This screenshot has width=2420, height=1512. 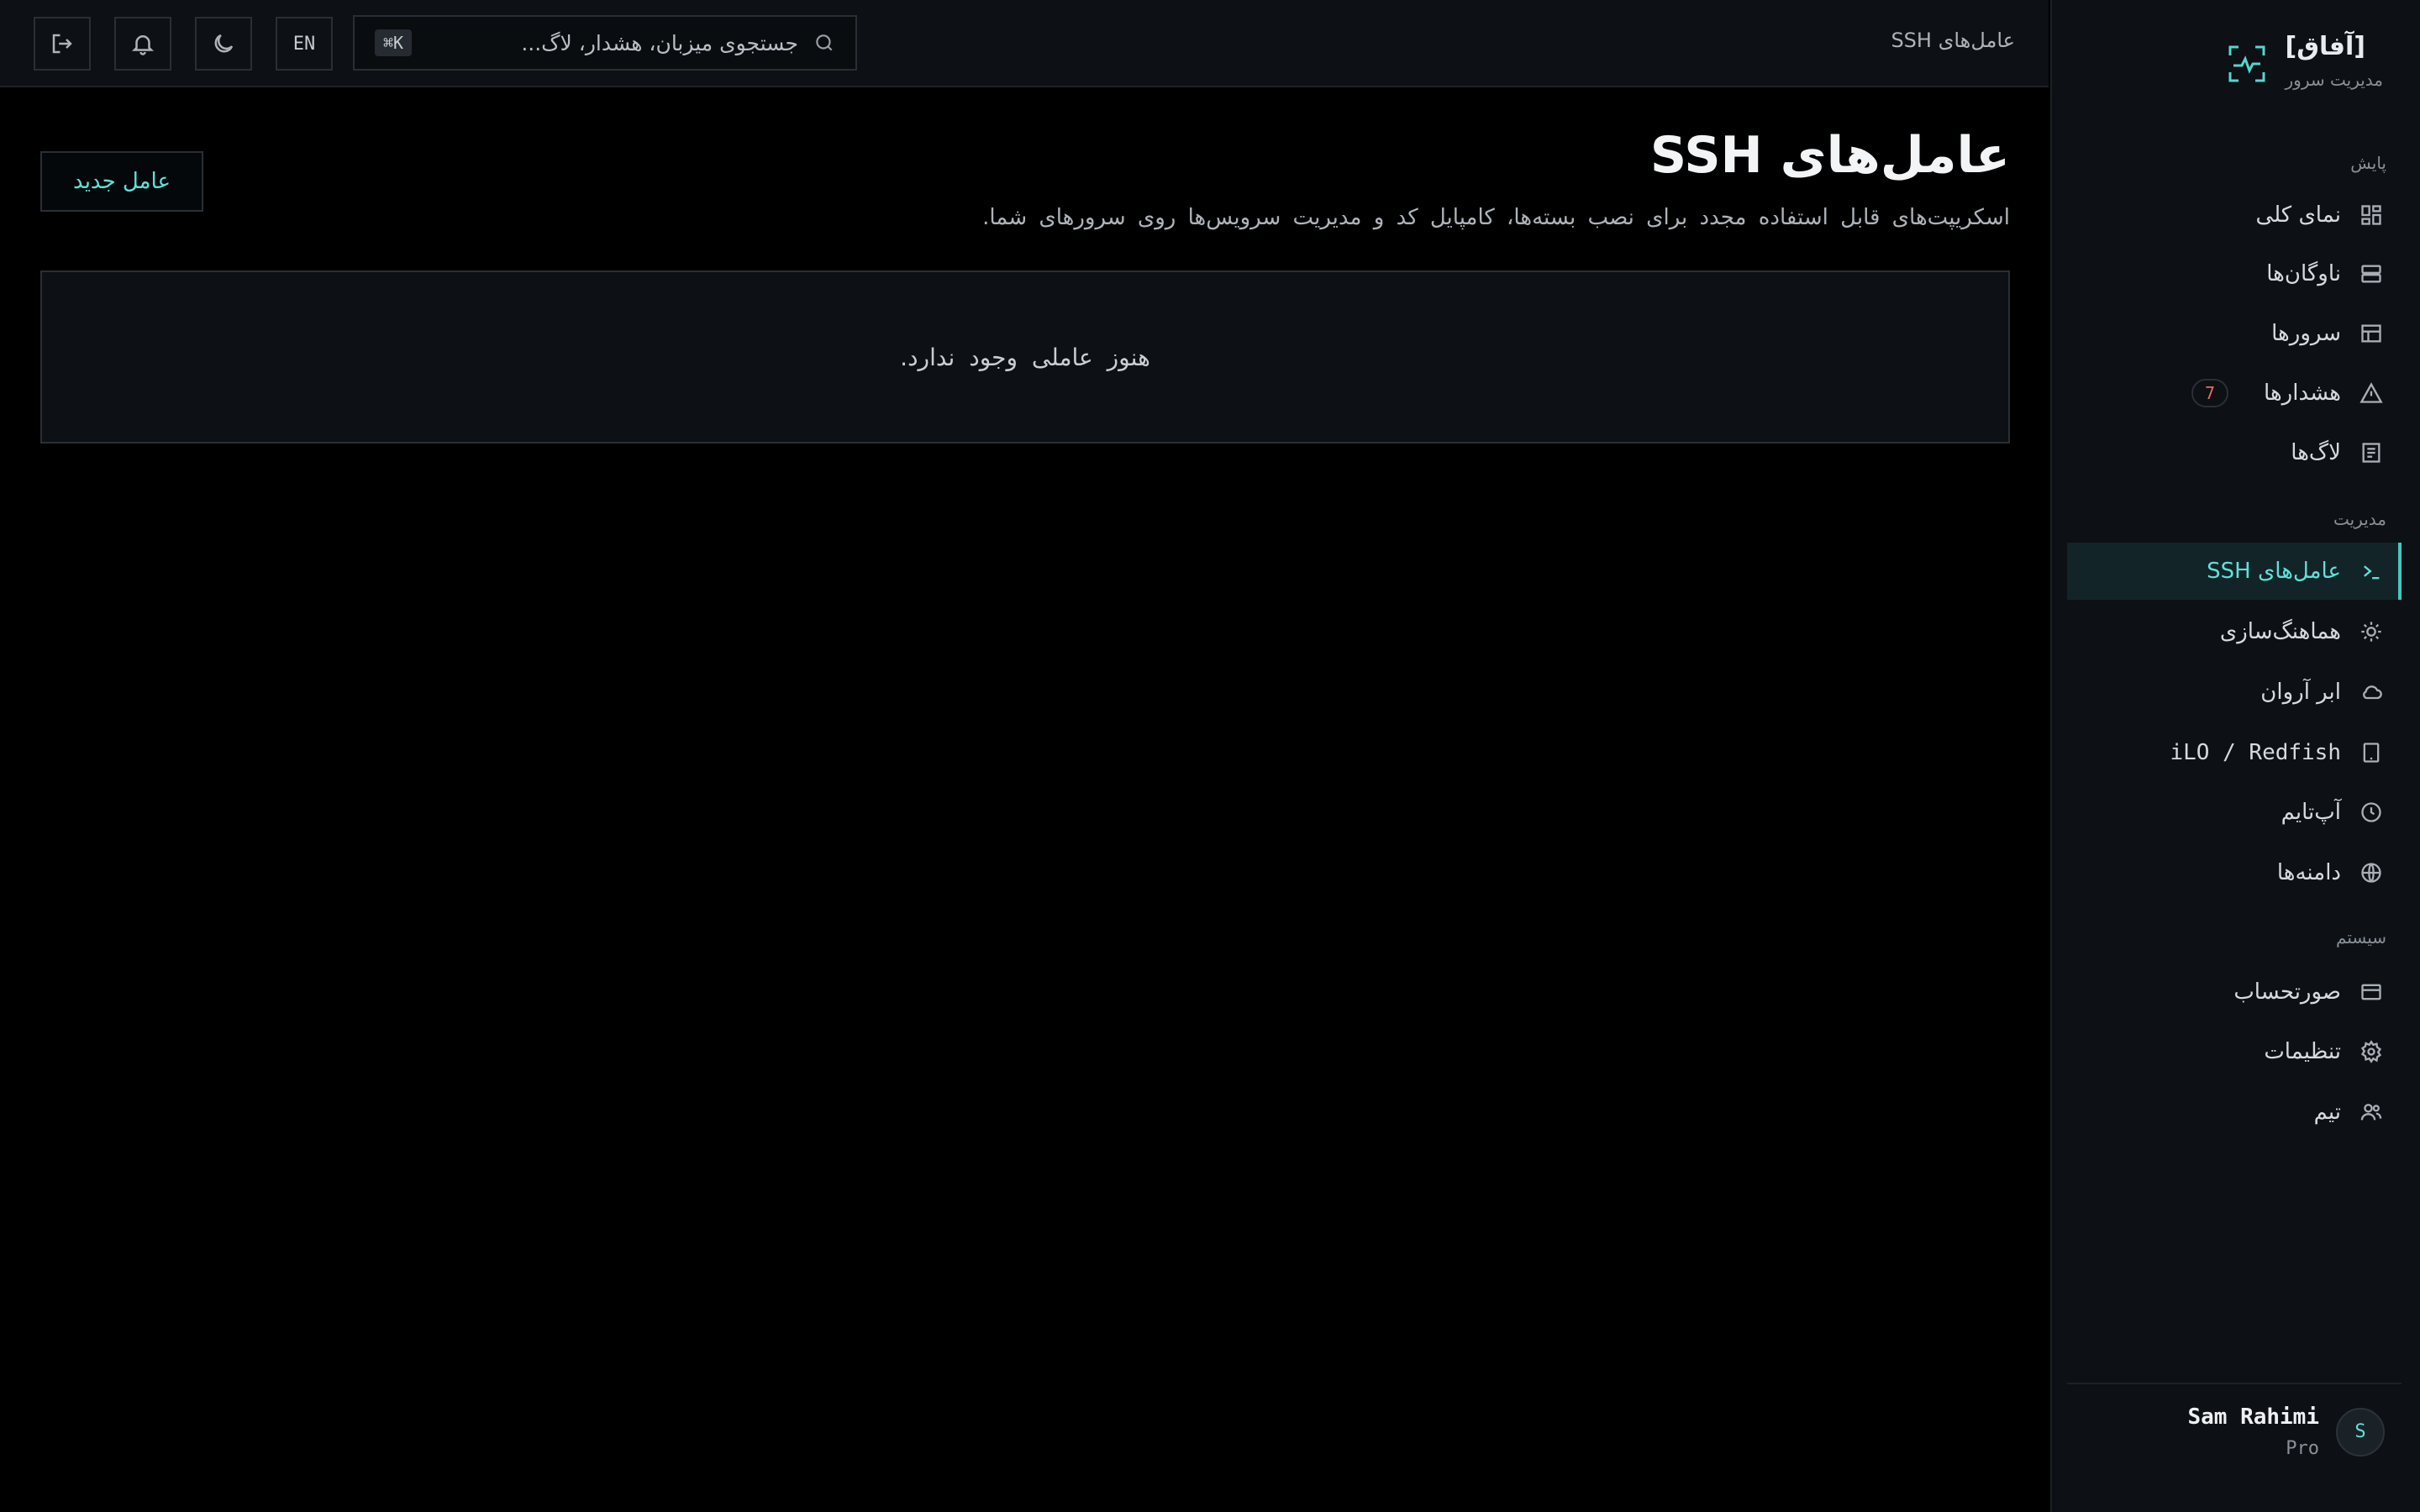 I want to click on server-stack-icon, so click(x=2371, y=274).